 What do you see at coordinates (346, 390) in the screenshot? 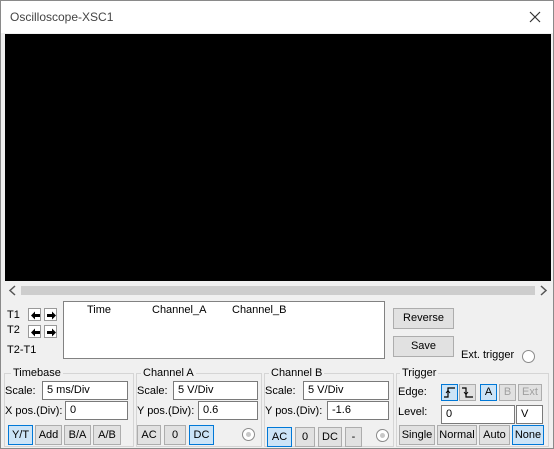
I see `channel-b-scale-field: 5 V/Div` at bounding box center [346, 390].